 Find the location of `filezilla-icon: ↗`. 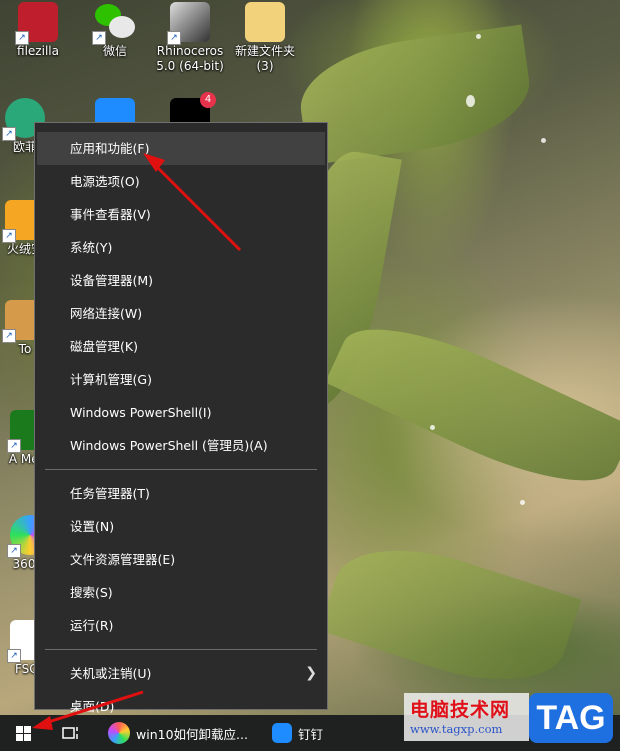

filezilla-icon: ↗ is located at coordinates (36, 23).